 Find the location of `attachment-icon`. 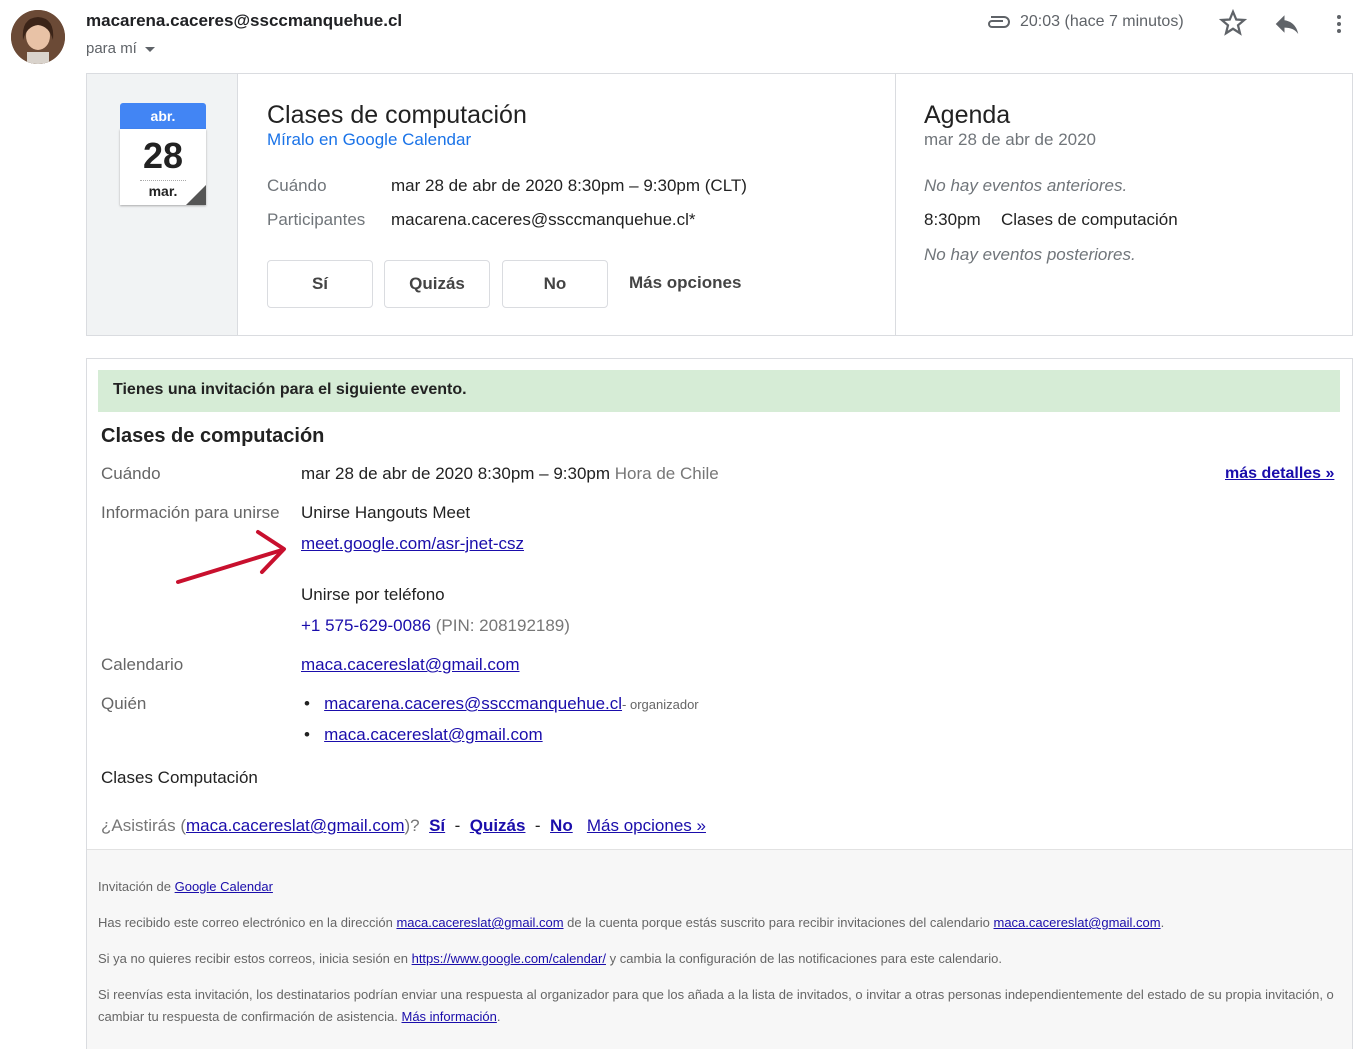

attachment-icon is located at coordinates (999, 22).